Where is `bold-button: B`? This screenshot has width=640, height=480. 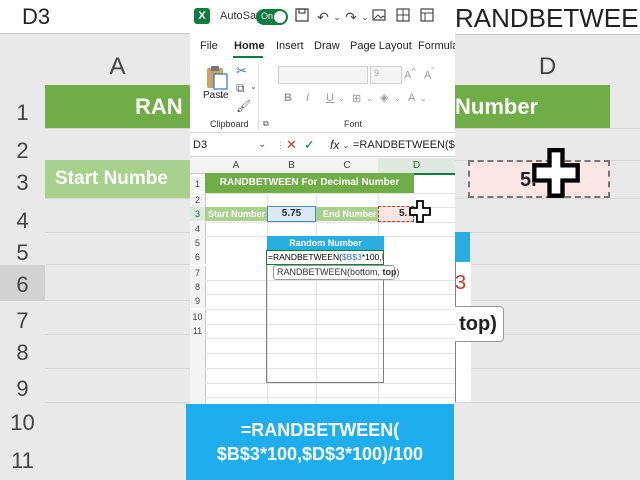
bold-button: B is located at coordinates (288, 98).